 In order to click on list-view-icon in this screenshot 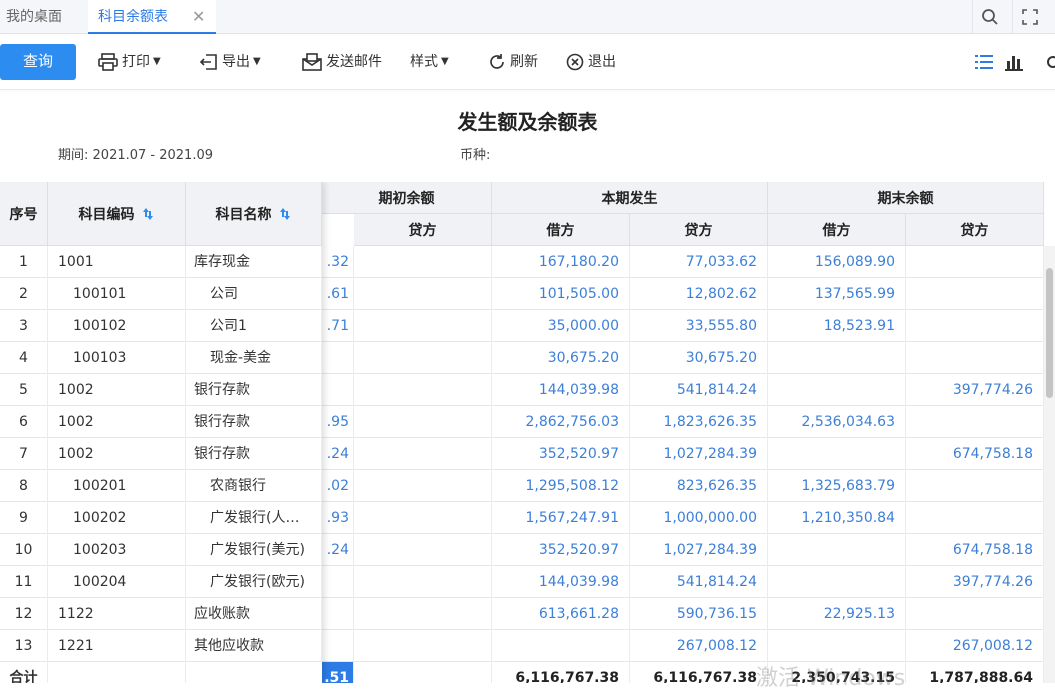, I will do `click(986, 62)`.